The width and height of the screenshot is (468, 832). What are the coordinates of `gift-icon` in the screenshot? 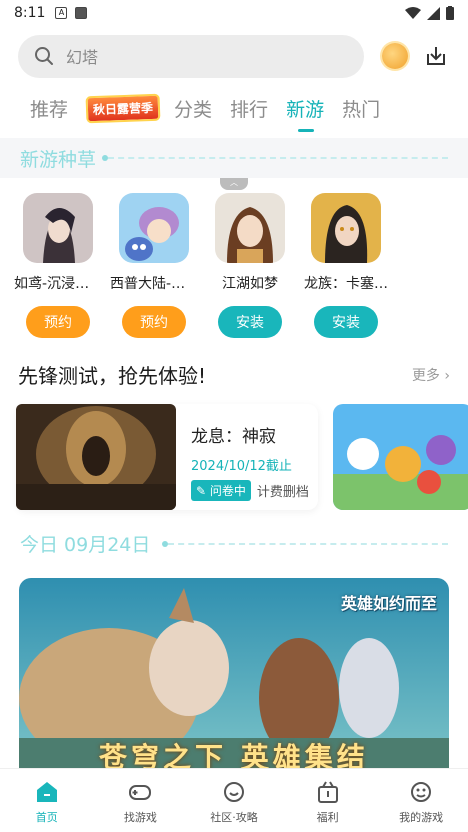 It's located at (327, 792).